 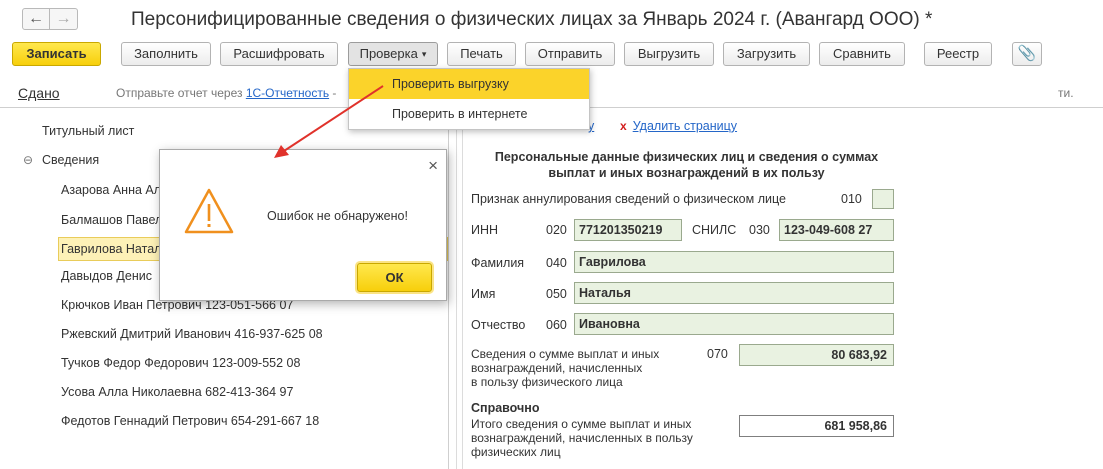 What do you see at coordinates (759, 230) in the screenshot?
I see `snils-code: 030` at bounding box center [759, 230].